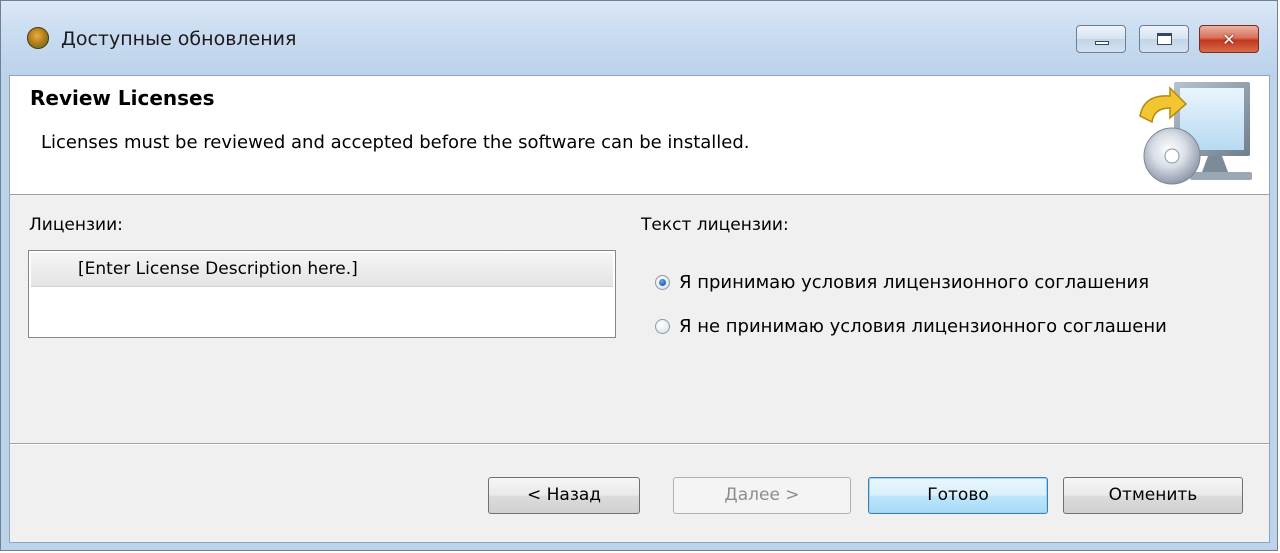  What do you see at coordinates (662, 282) in the screenshot?
I see `accept-radio` at bounding box center [662, 282].